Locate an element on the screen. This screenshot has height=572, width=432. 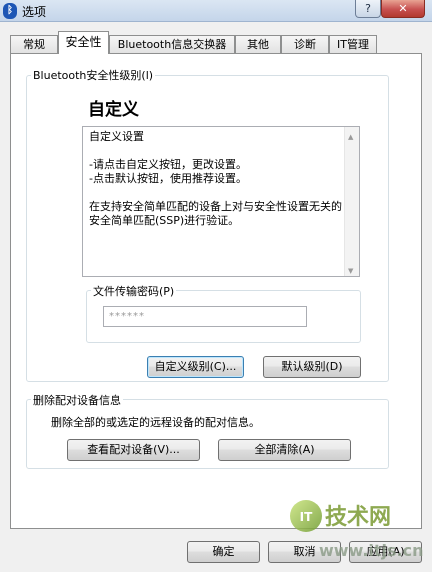
clear-all-button: 全部清除(A) is located at coordinates (284, 450).